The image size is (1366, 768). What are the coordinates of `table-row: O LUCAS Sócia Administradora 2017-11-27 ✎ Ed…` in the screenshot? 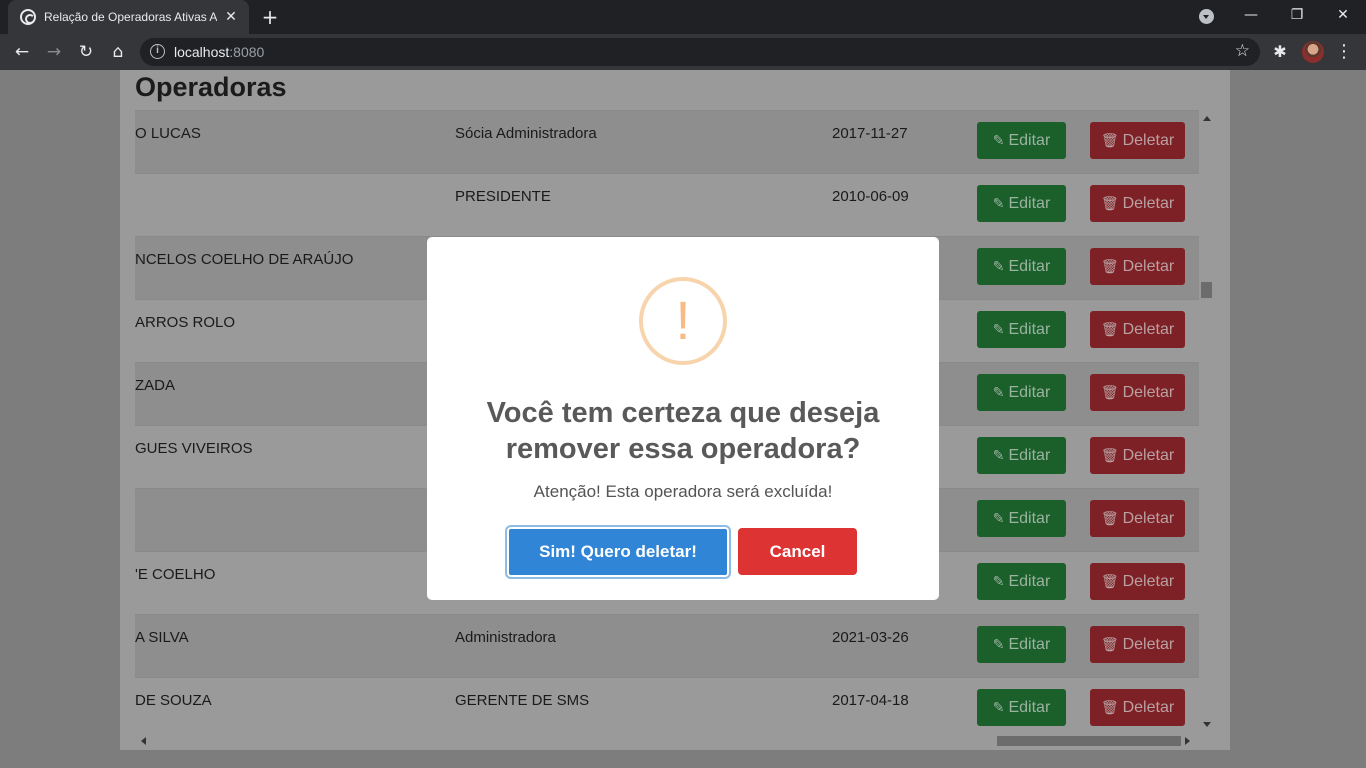 It's located at (667, 141).